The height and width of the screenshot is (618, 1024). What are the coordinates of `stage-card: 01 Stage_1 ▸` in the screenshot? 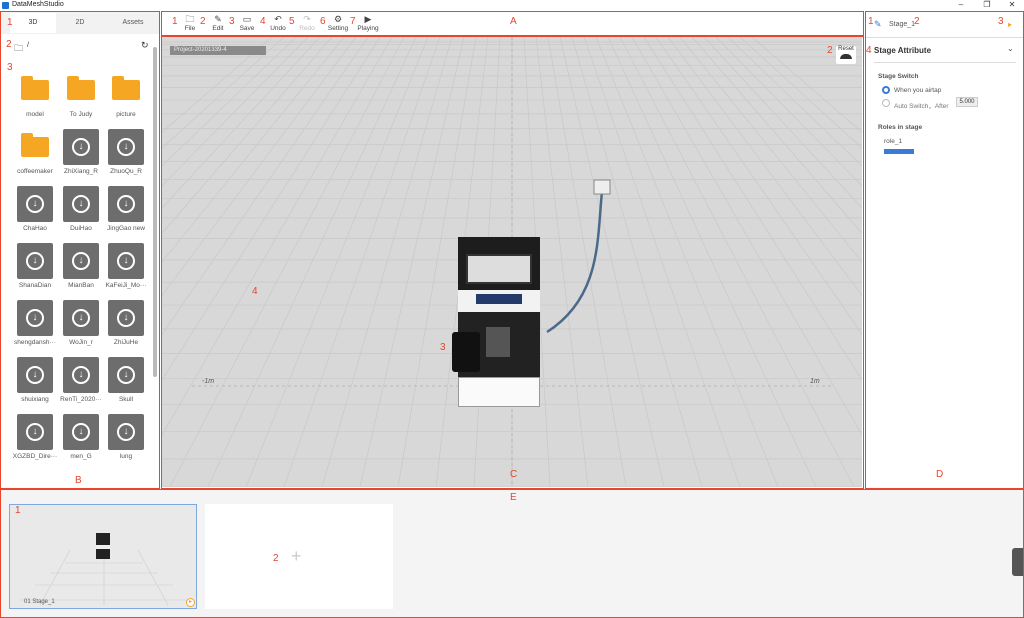 It's located at (103, 556).